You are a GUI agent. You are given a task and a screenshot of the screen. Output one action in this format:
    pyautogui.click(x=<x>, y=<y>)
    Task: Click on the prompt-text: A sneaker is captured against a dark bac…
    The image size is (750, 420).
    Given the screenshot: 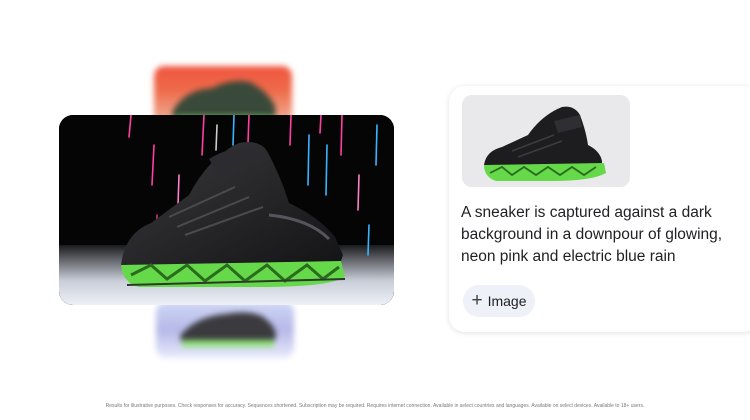 What is the action you would take?
    pyautogui.click(x=592, y=234)
    